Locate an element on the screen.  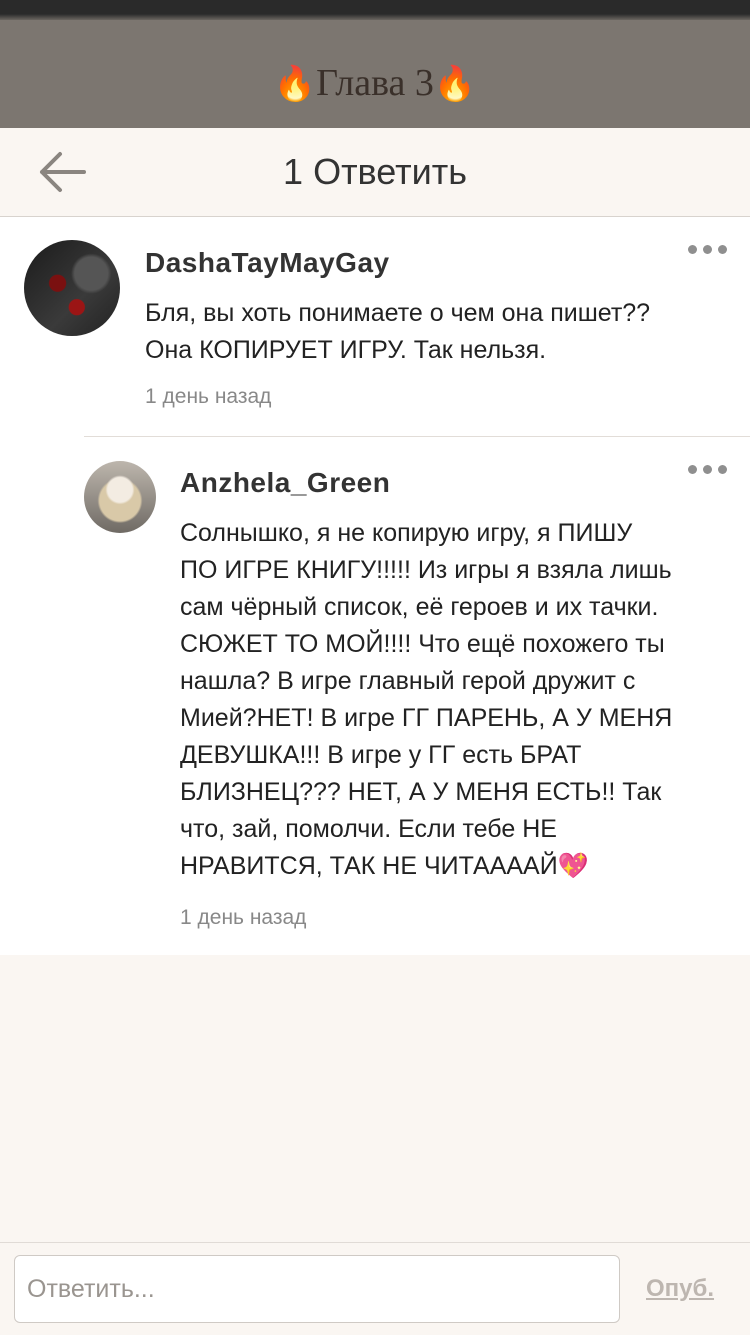
comment-author: Anzhela_Green is located at coordinates (285, 483).